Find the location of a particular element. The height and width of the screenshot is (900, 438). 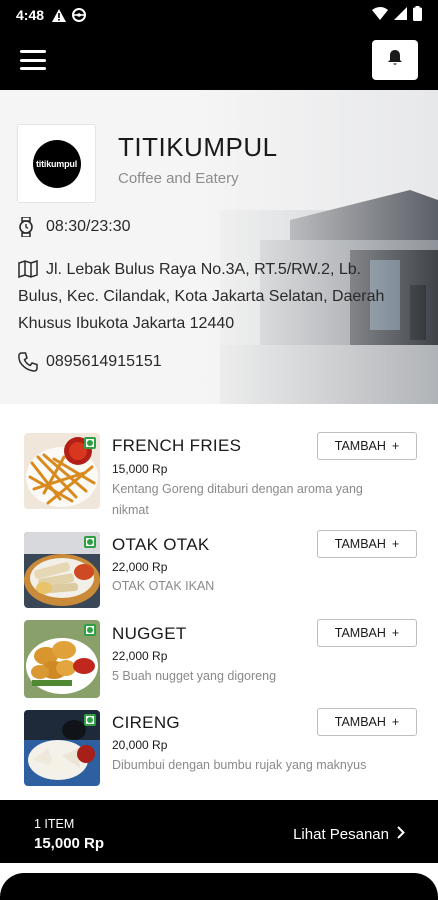

chevron-right-icon is located at coordinates (401, 834).